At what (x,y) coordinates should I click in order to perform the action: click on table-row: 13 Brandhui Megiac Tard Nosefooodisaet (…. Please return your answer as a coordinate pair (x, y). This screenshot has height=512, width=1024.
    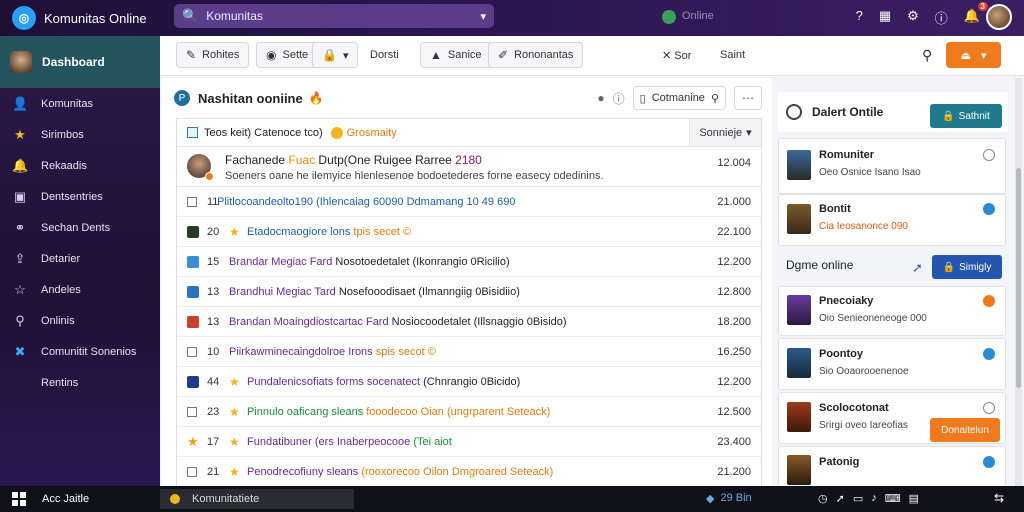
    Looking at the image, I should click on (469, 292).